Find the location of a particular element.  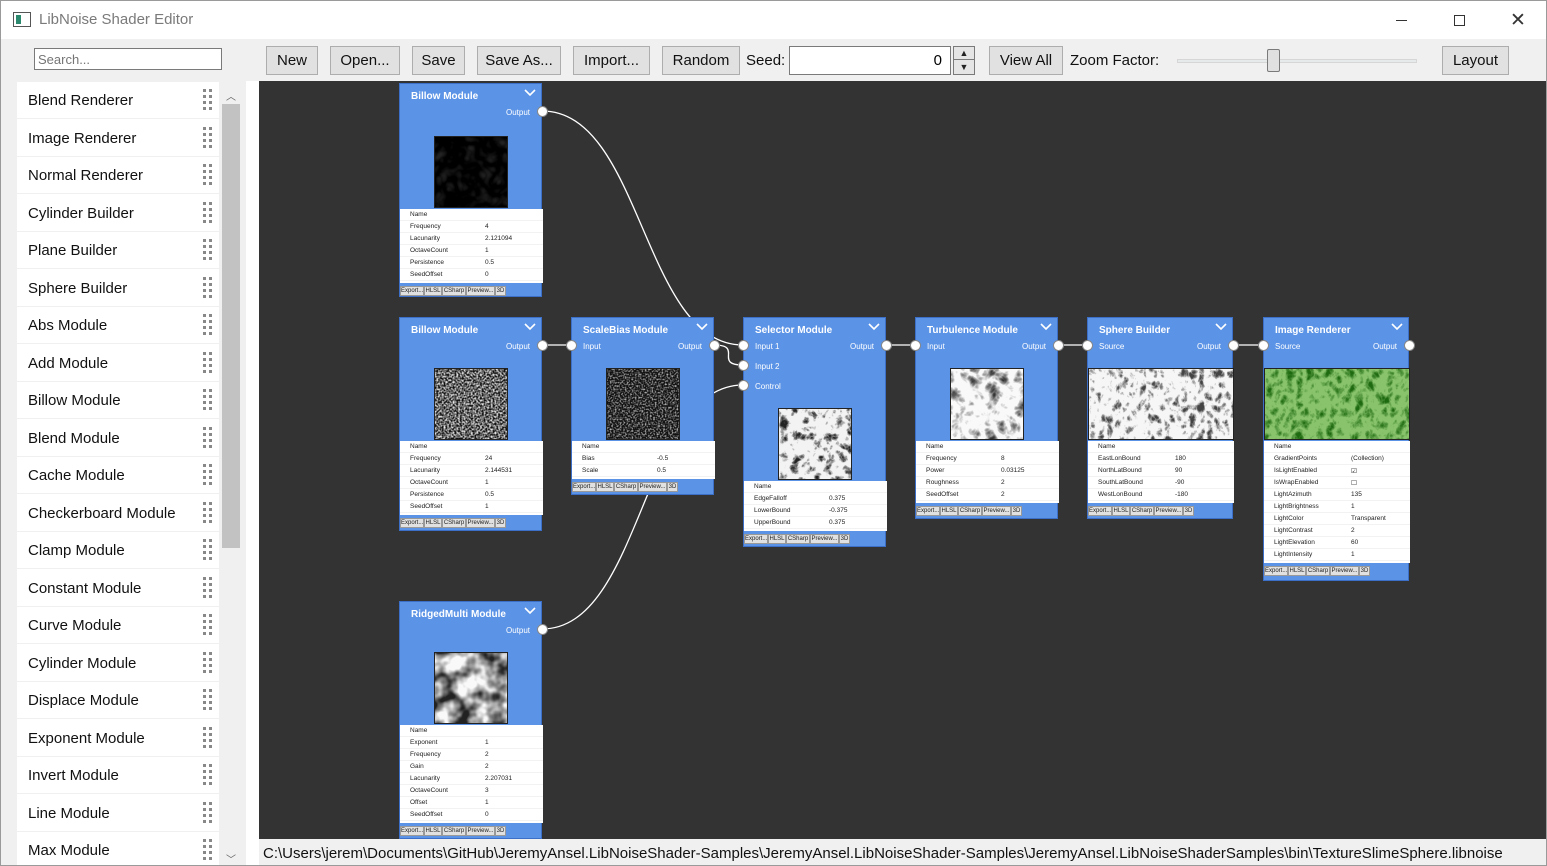

scroll-up-icon: ︿ is located at coordinates (231, 95).